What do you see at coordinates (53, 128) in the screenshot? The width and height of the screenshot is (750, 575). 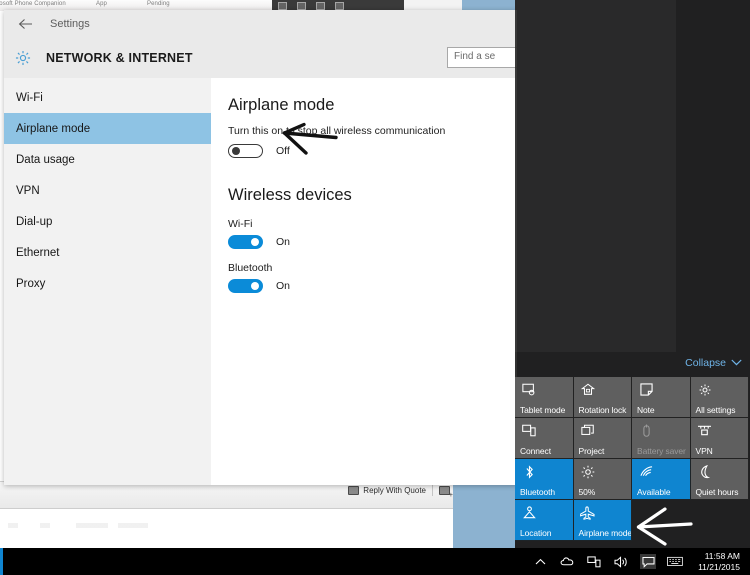 I see `sidebar-item-label: Airplane mode` at bounding box center [53, 128].